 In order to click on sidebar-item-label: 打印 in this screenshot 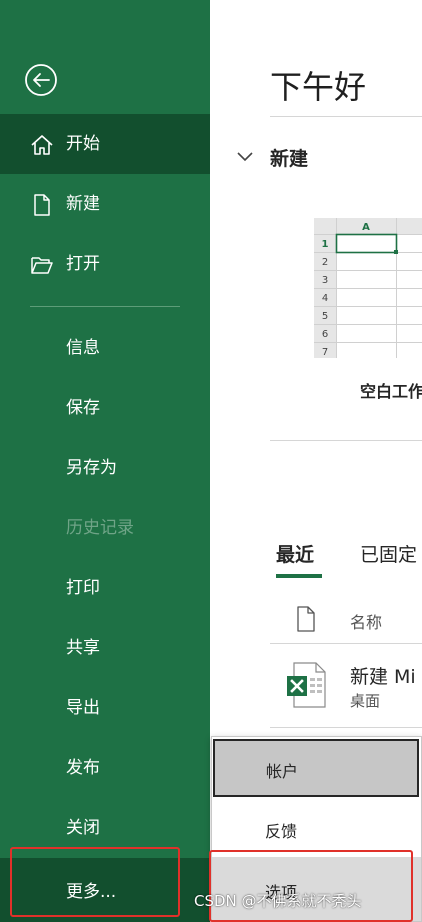, I will do `click(83, 588)`.